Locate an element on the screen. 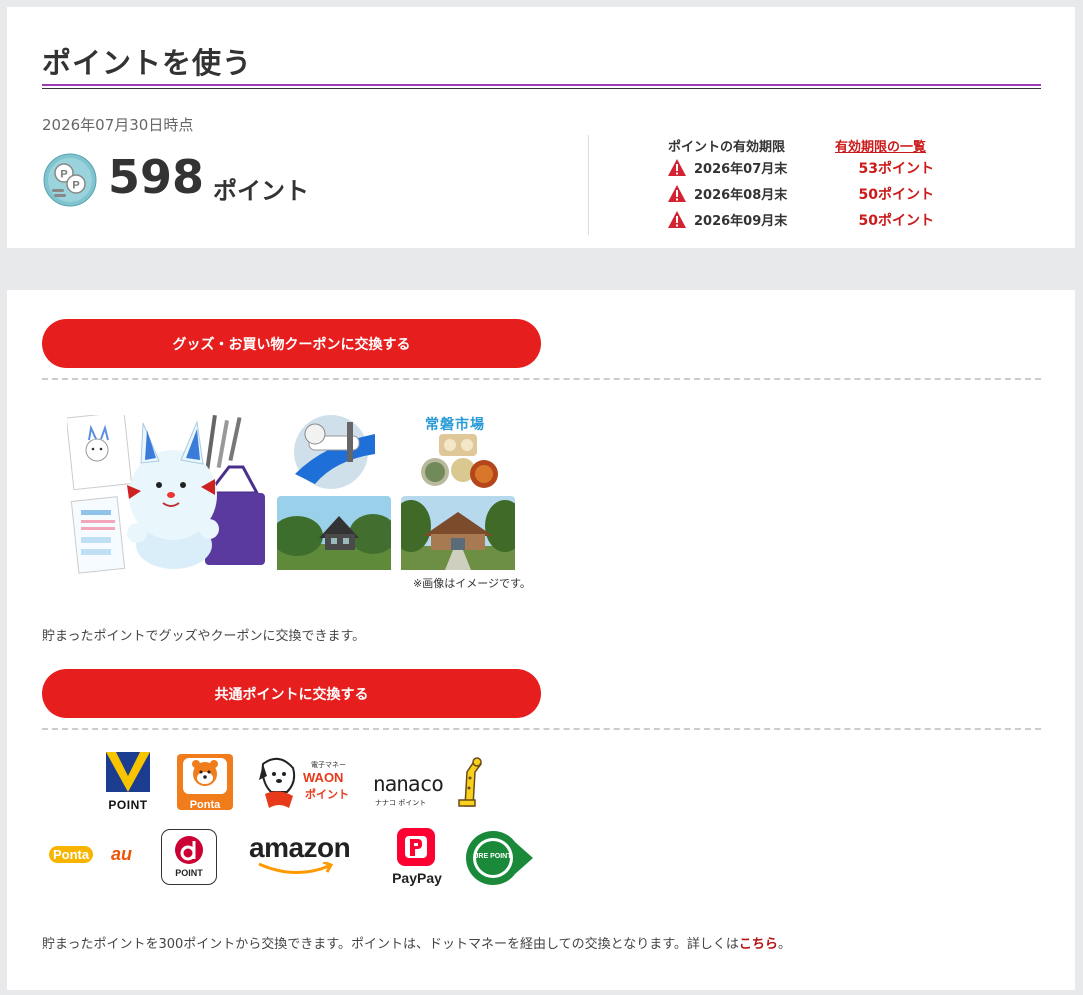 The image size is (1083, 995). waon-sub-text: ポイント is located at coordinates (327, 794).